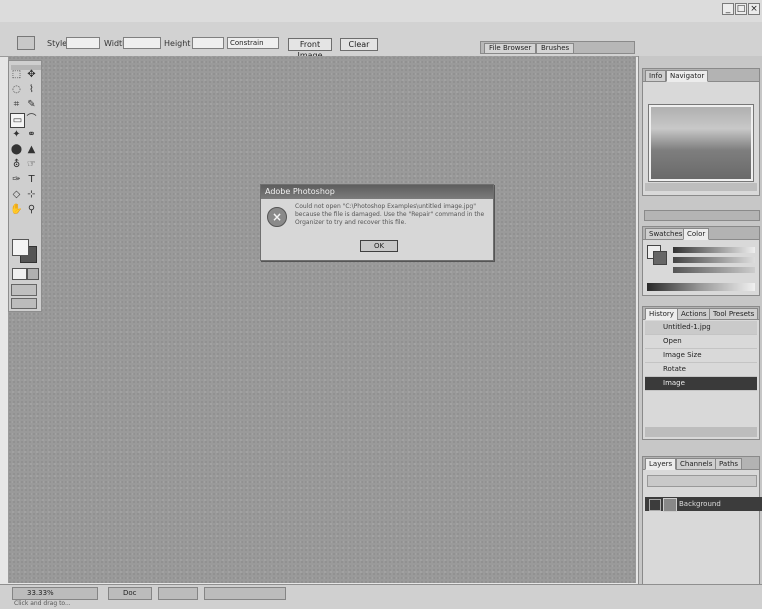  What do you see at coordinates (310, 49) in the screenshot?
I see `front-image-button: Front Image` at bounding box center [310, 49].